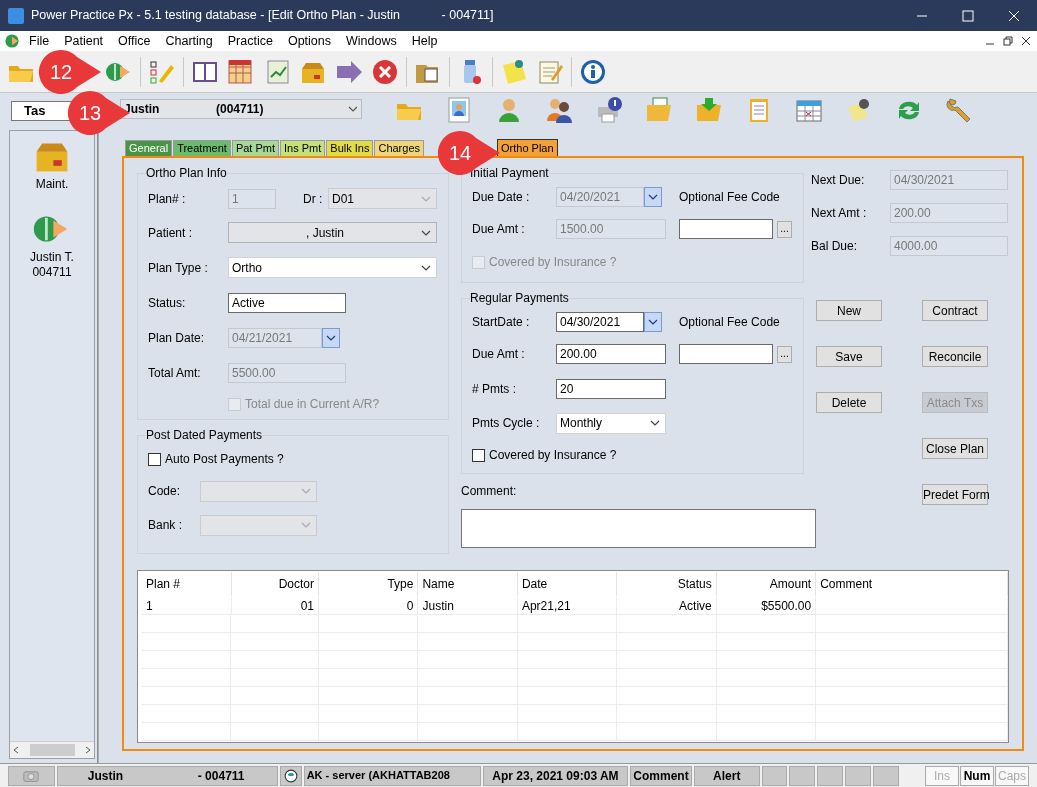 Image resolution: width=1037 pixels, height=787 pixels. Describe the element at coordinates (468, 584) in the screenshot. I see `column-header: Name` at that location.